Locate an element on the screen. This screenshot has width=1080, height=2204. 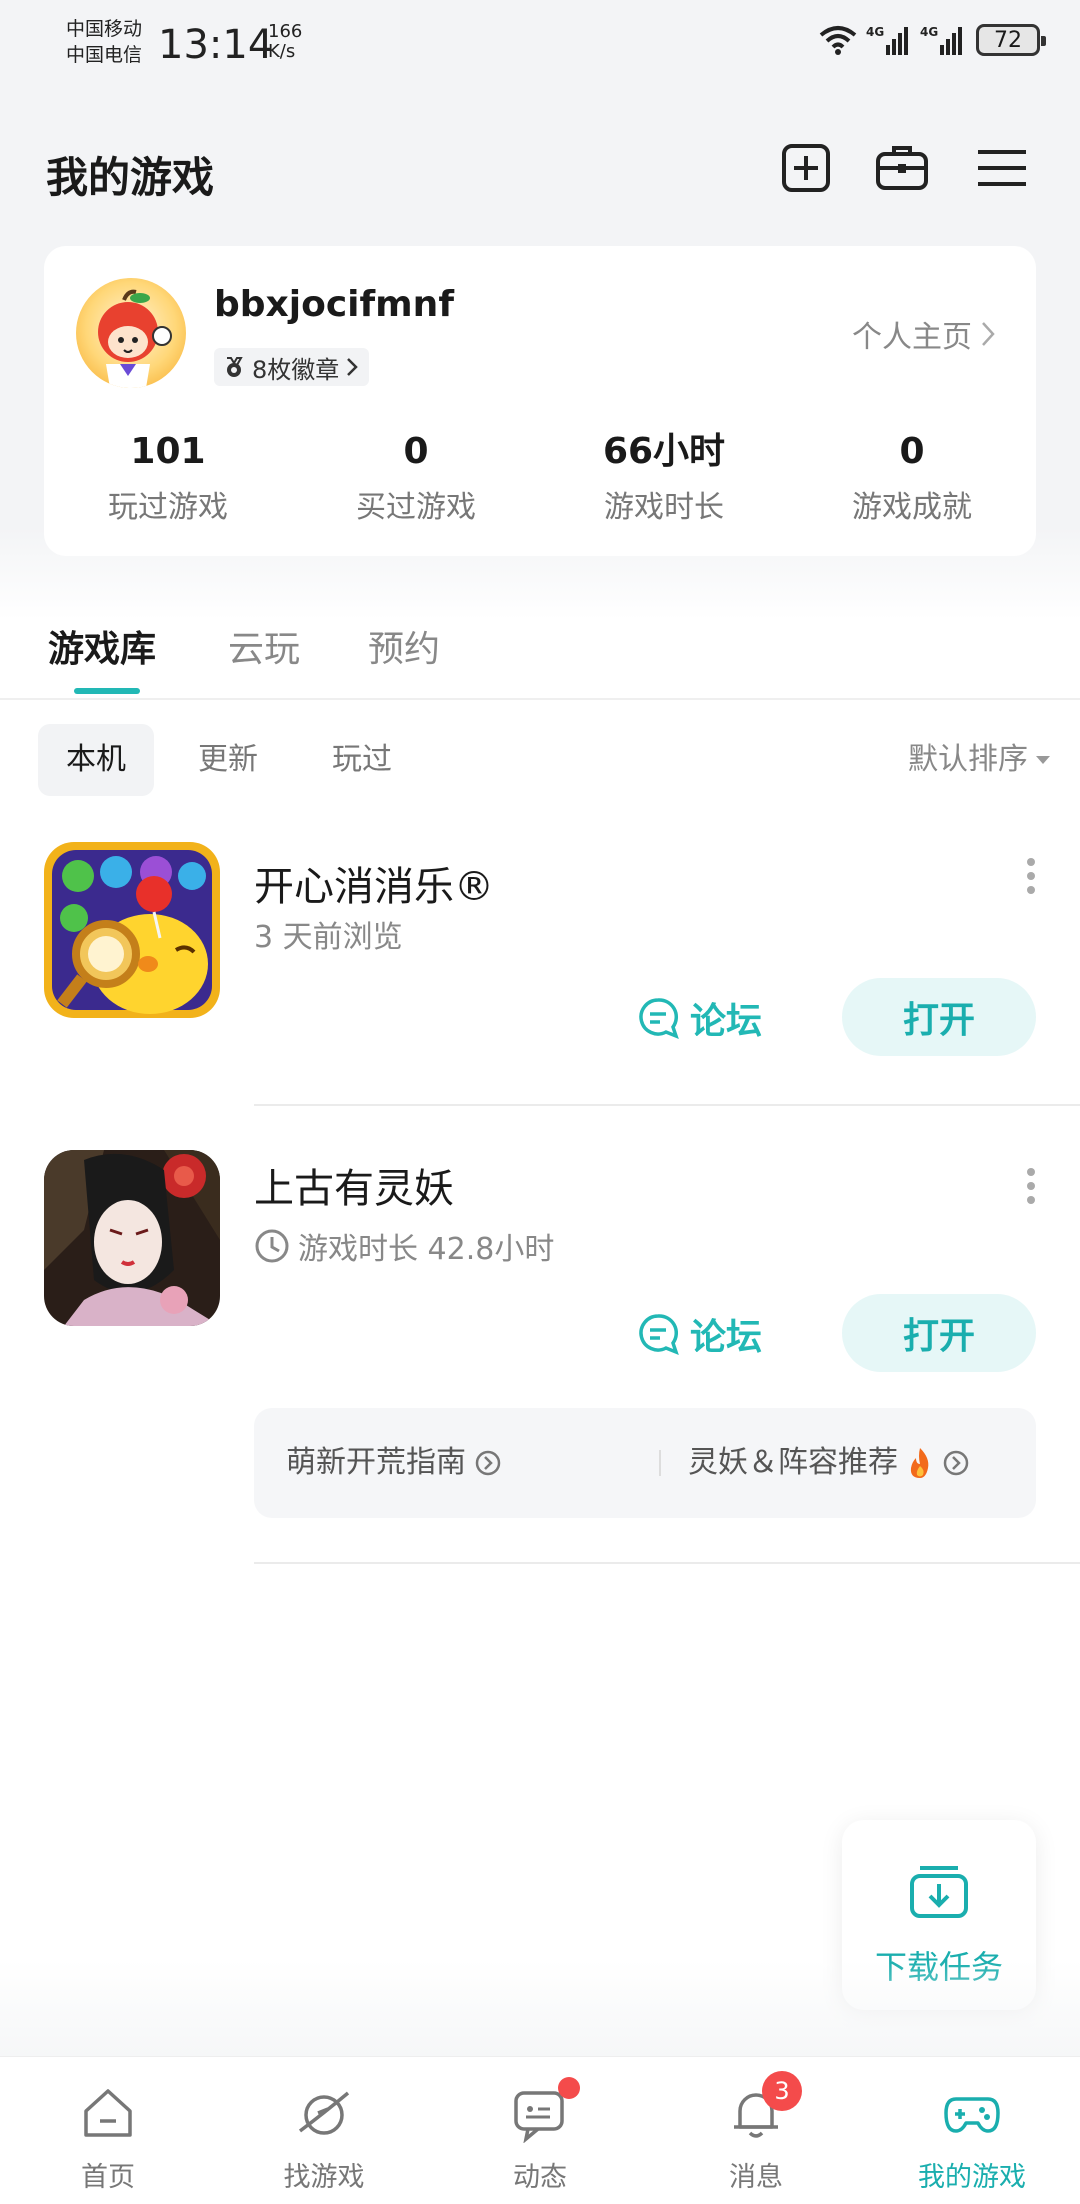
stat-label: 买过游戏 is located at coordinates (416, 507).